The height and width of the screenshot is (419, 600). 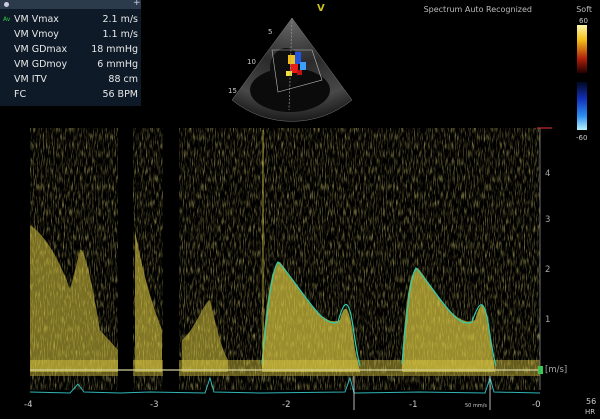 I want to click on colorbar-max: 60, so click(x=583, y=21).